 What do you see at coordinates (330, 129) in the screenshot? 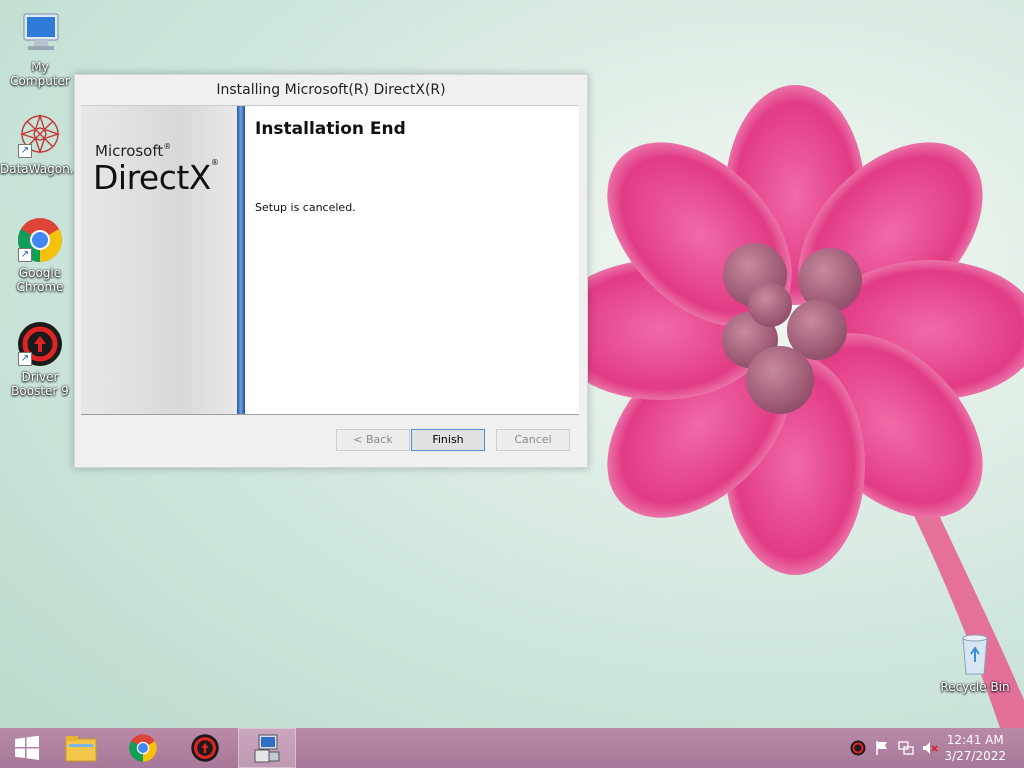
I see `page-title: Installation End` at bounding box center [330, 129].